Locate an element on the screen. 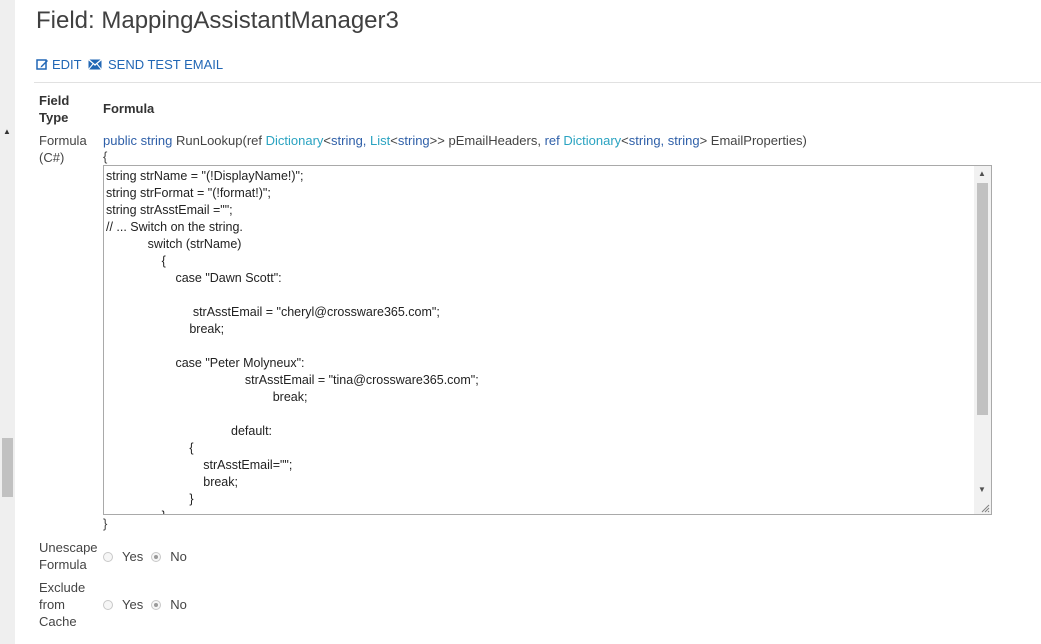 The height and width of the screenshot is (644, 1041). page-scrollbar-thumb is located at coordinates (7, 467).